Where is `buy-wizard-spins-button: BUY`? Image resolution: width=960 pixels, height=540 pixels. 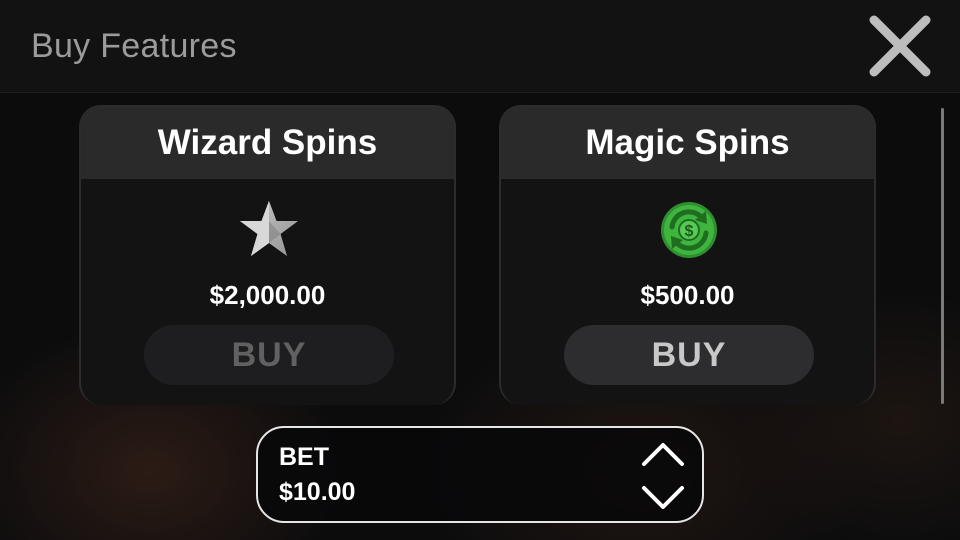 buy-wizard-spins-button: BUY is located at coordinates (269, 355).